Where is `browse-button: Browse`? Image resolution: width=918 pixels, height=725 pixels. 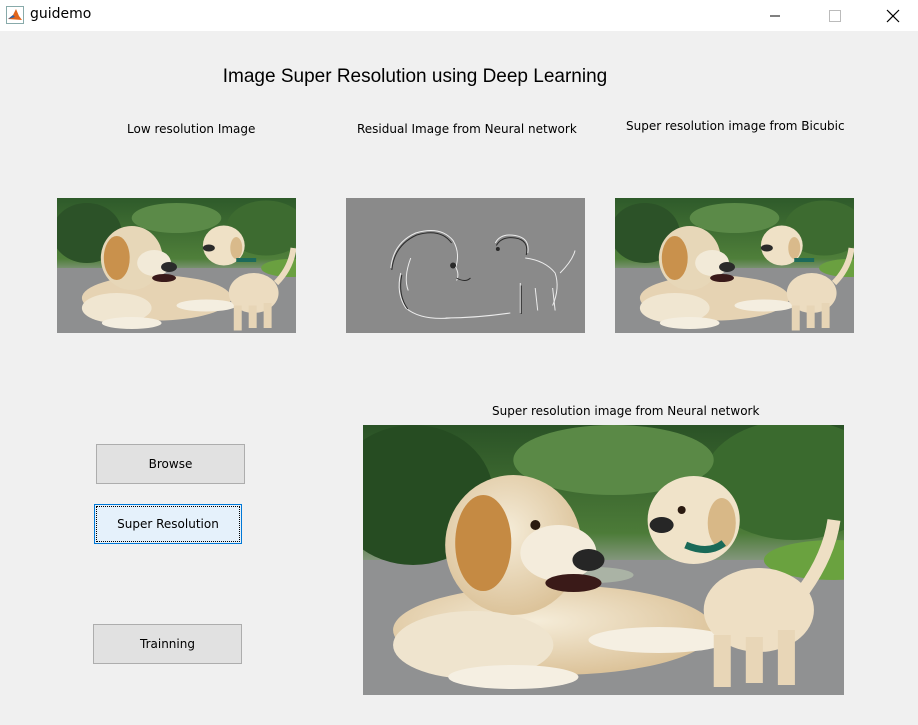 browse-button: Browse is located at coordinates (170, 464).